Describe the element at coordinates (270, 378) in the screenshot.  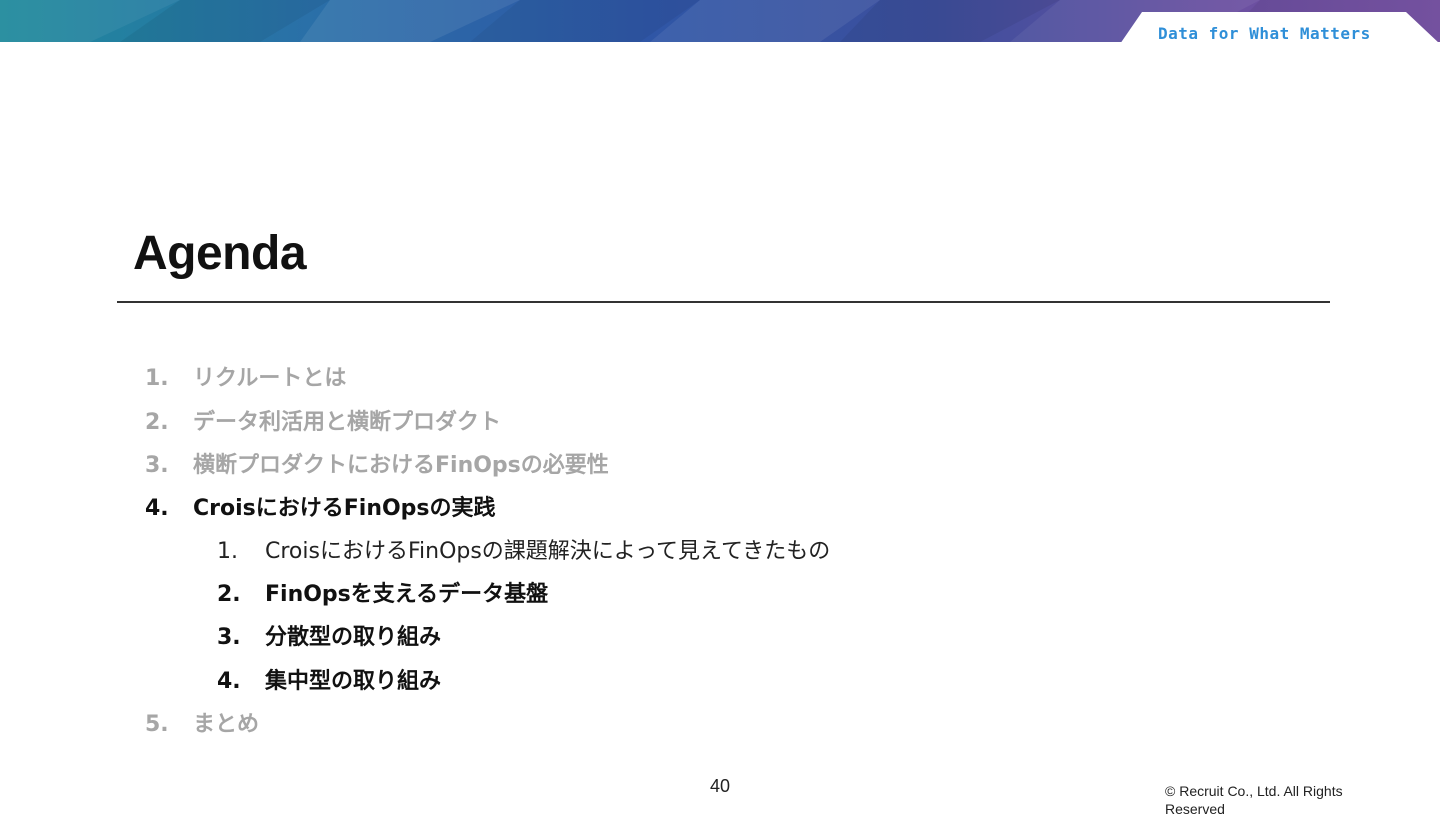
I see `agenda-item-label: リクルートとは` at that location.